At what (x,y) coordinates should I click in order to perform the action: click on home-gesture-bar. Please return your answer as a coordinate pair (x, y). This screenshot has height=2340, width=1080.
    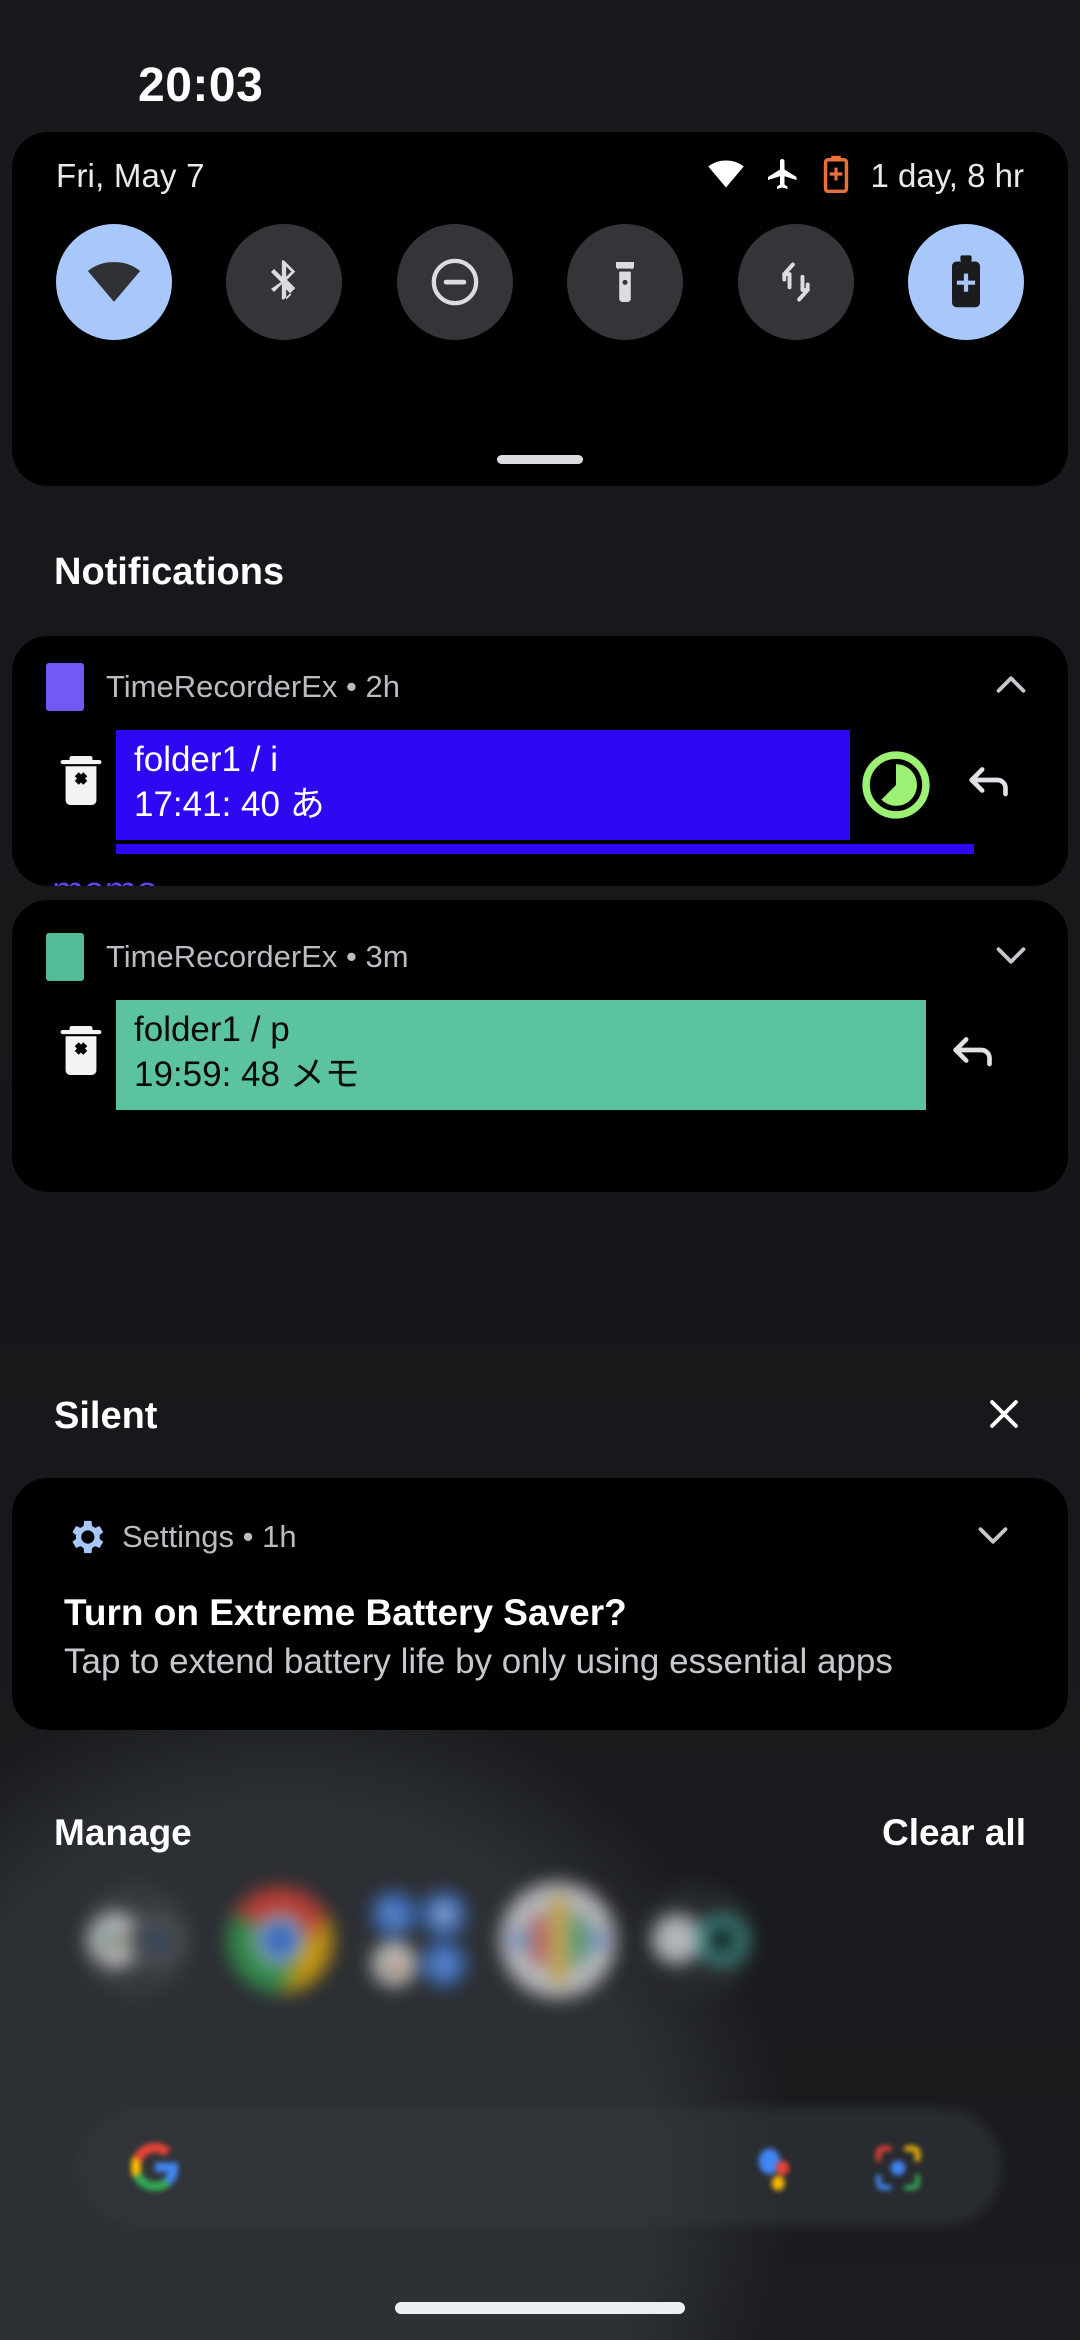
    Looking at the image, I should click on (540, 2308).